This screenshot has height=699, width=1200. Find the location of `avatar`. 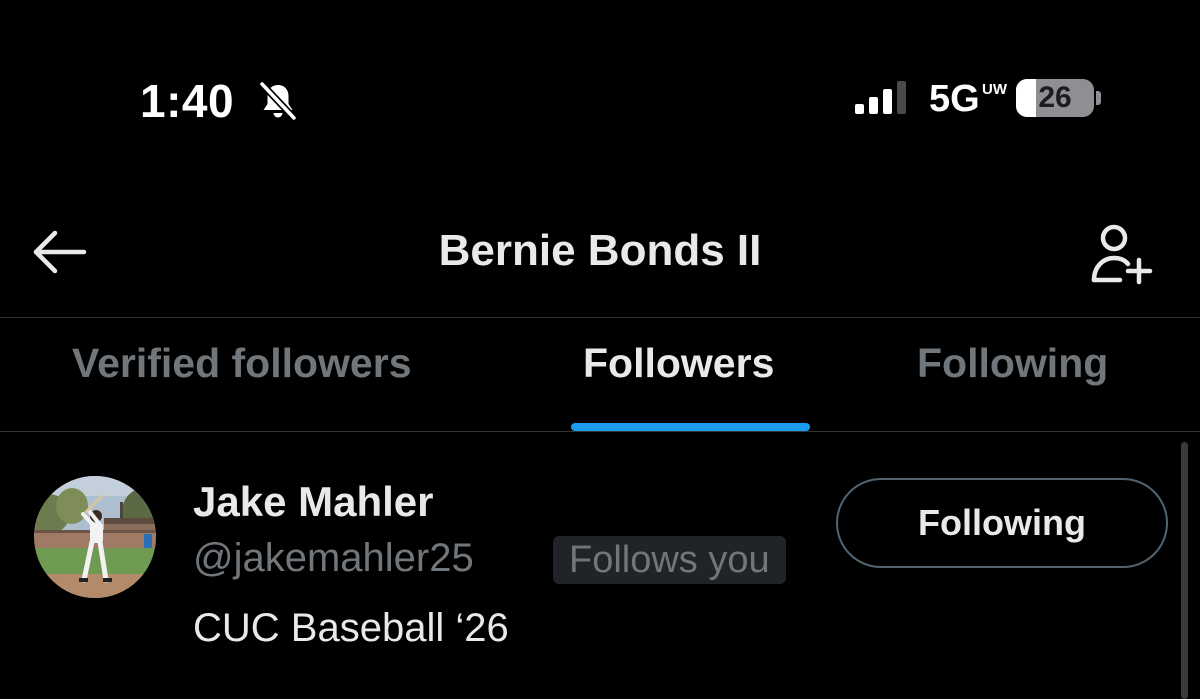

avatar is located at coordinates (95, 537).